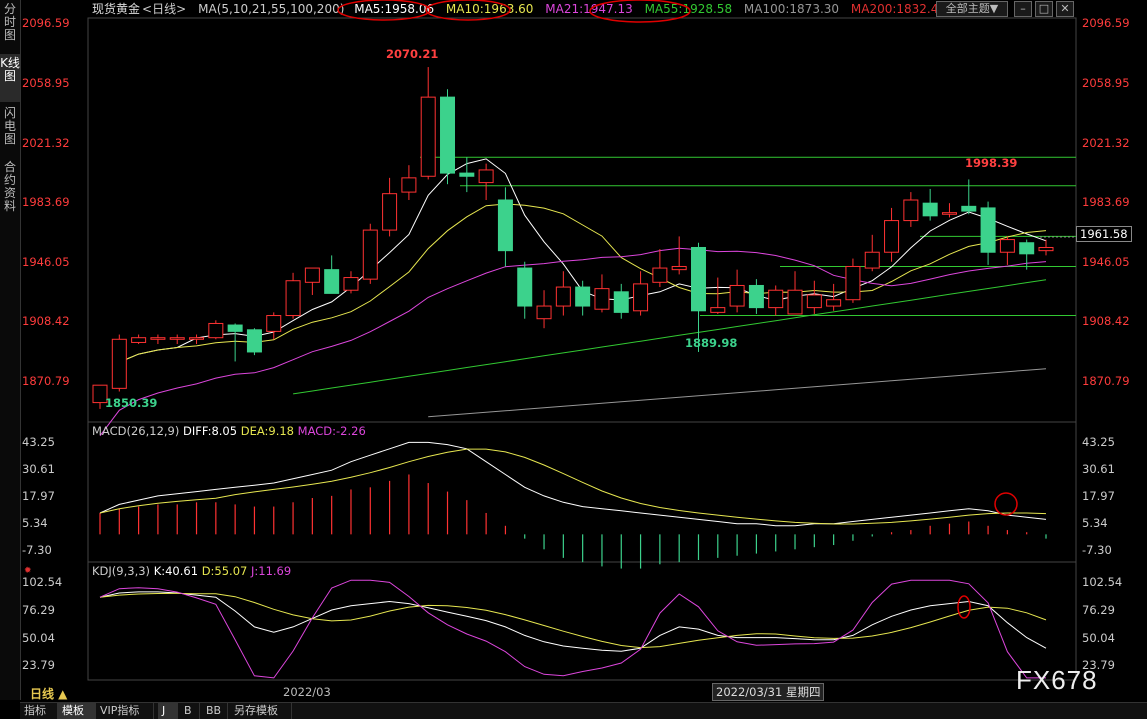  What do you see at coordinates (46, 321) in the screenshot?
I see `price-tick-left: 1908.42` at bounding box center [46, 321].